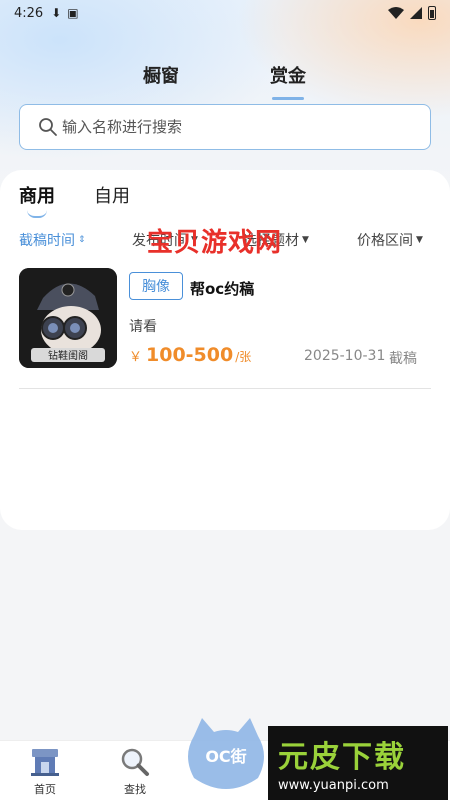  I want to click on category-badge: 胸像, so click(156, 286).